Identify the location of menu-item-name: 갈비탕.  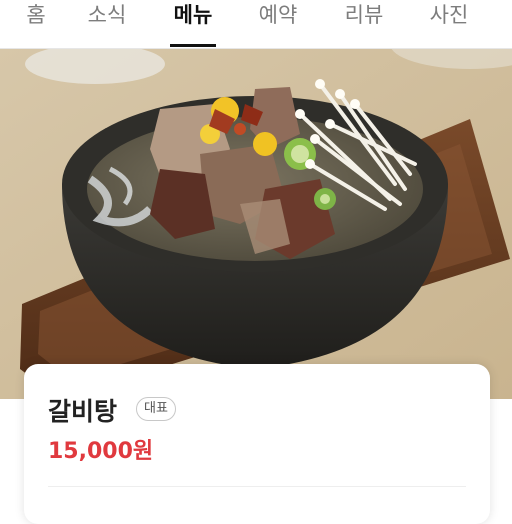
(83, 411).